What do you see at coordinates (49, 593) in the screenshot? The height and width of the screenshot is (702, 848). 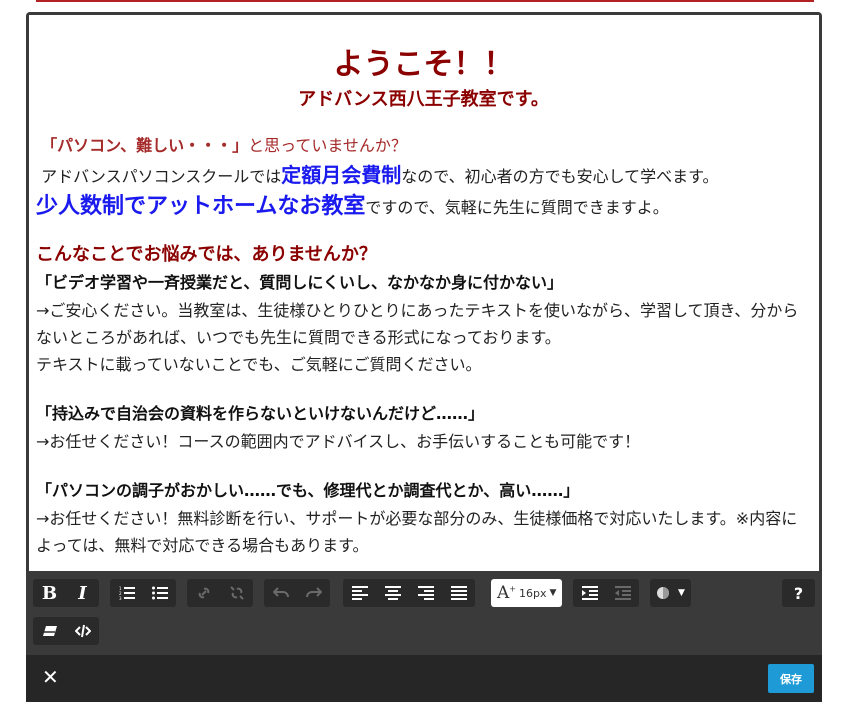 I see `bold-button: B` at bounding box center [49, 593].